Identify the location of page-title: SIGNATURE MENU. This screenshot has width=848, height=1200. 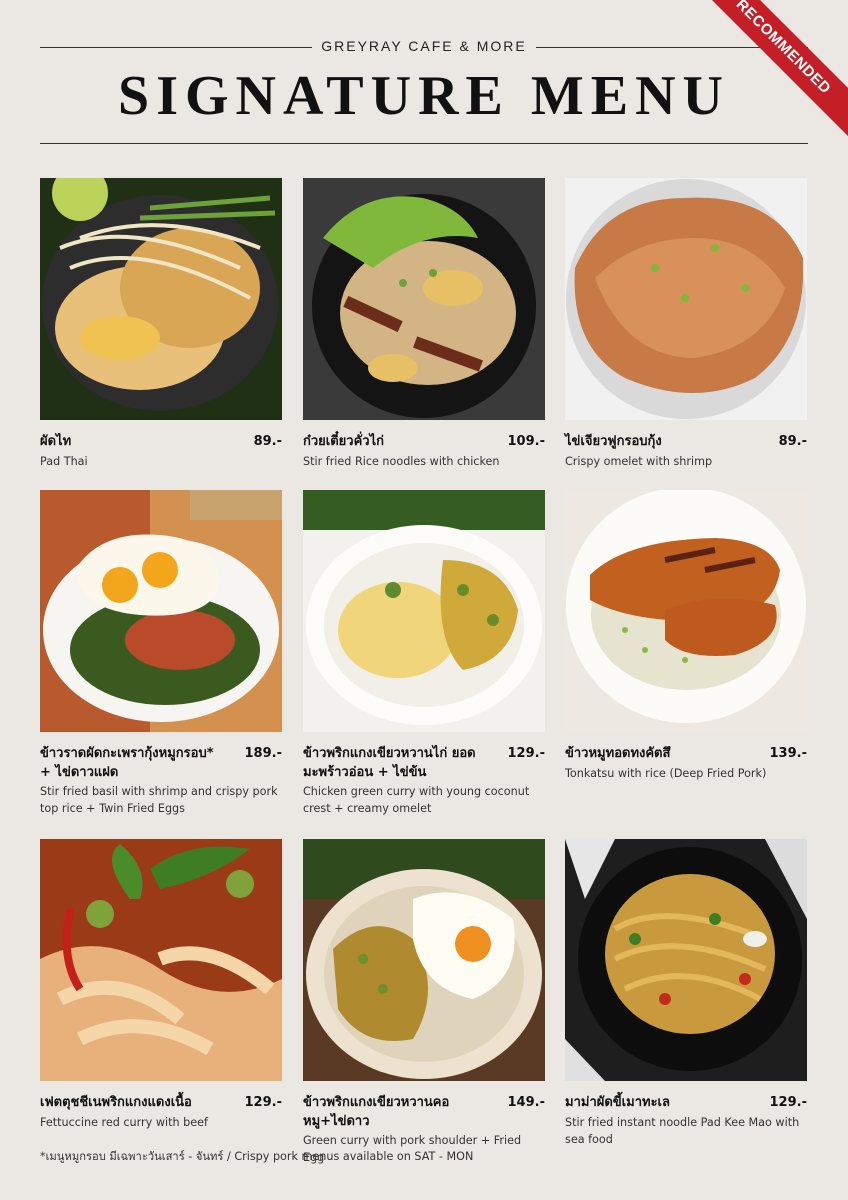
(424, 96).